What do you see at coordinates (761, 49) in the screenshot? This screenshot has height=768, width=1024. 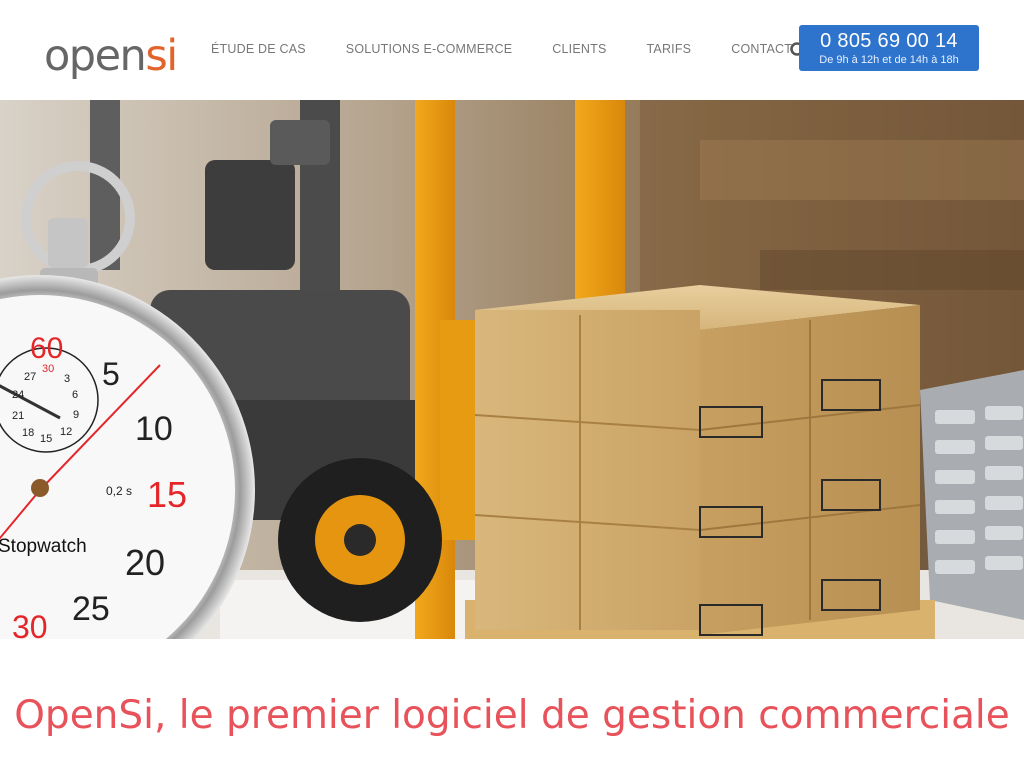 I see `nav-item-contact: CONTACT` at bounding box center [761, 49].